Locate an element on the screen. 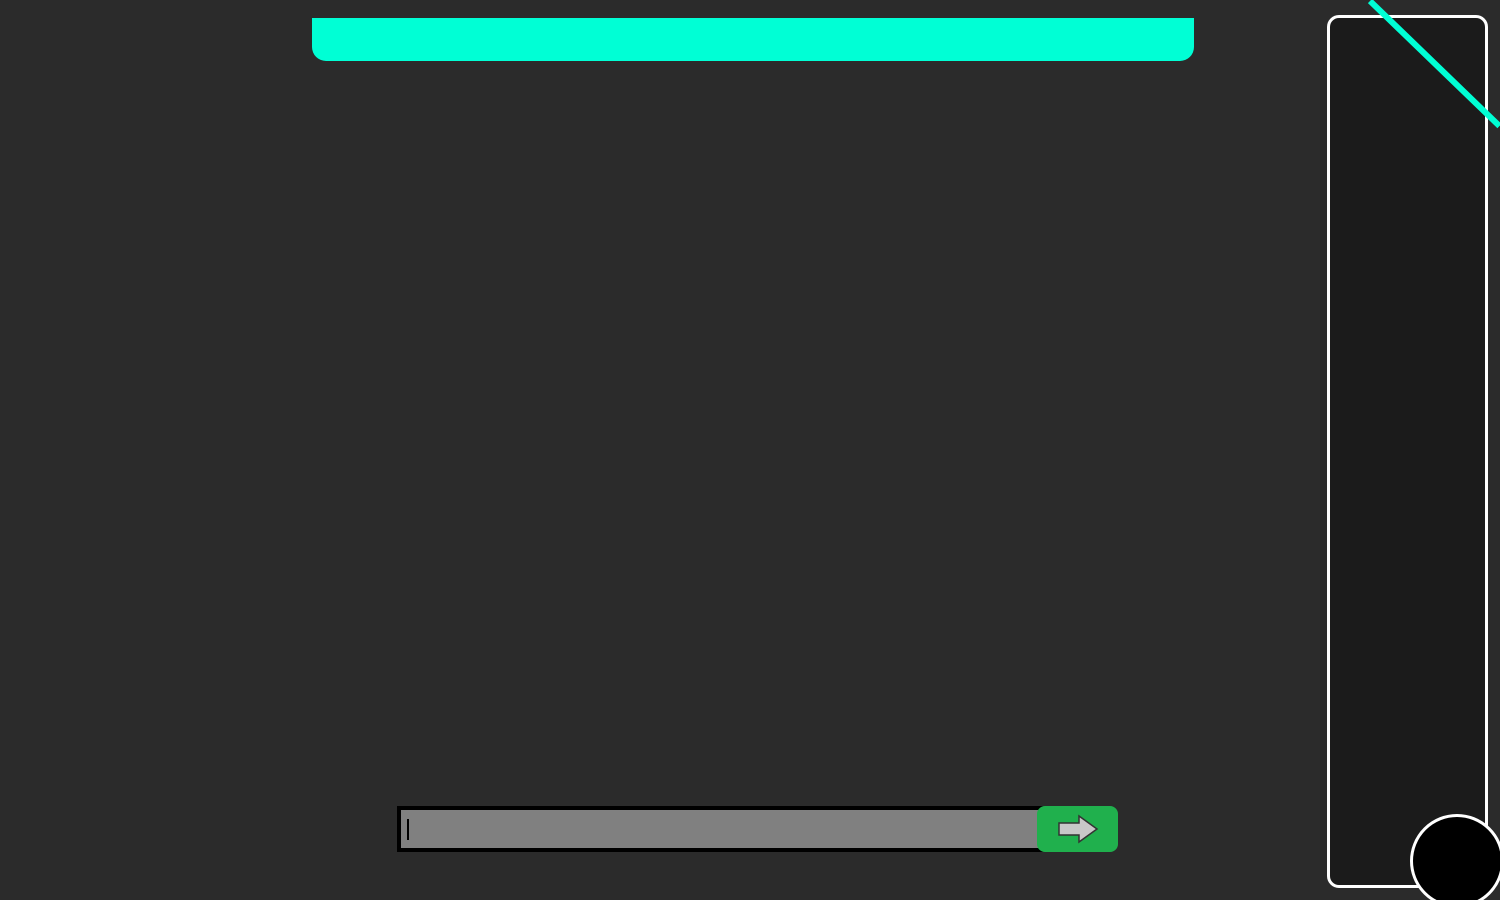 Image resolution: width=1500 pixels, height=900 pixels. corner-circle-button is located at coordinates (1455, 857).